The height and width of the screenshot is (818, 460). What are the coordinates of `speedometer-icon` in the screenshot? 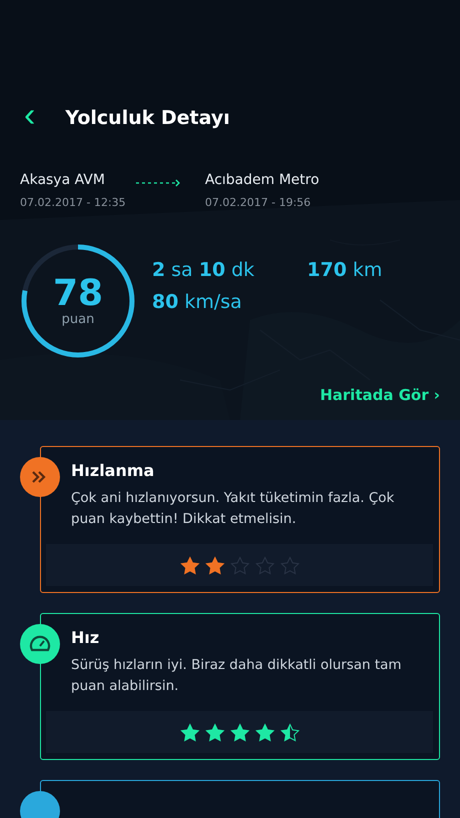 It's located at (40, 644).